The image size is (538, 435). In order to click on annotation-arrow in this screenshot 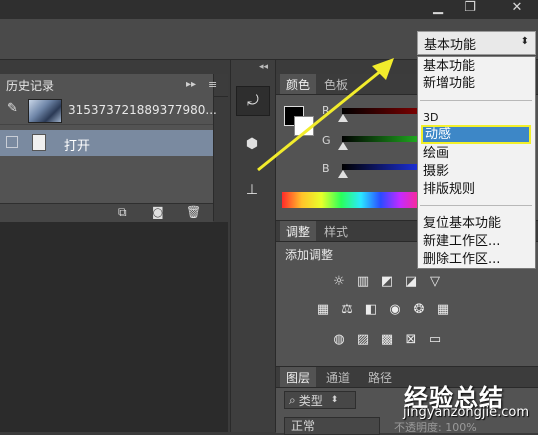, I will do `click(325, 115)`.